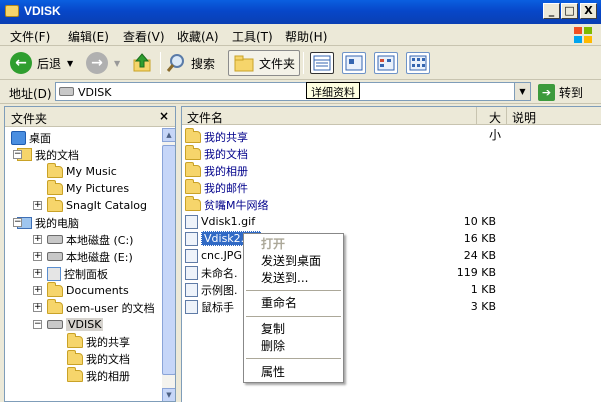 The width and height of the screenshot is (601, 402). I want to click on scroll-up-icon: ▲, so click(168, 135).